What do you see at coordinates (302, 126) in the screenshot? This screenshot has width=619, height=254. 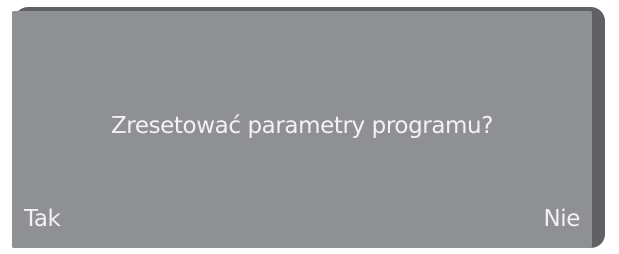 I see `reset-prompt-text: Zresetować parametry programu?` at bounding box center [302, 126].